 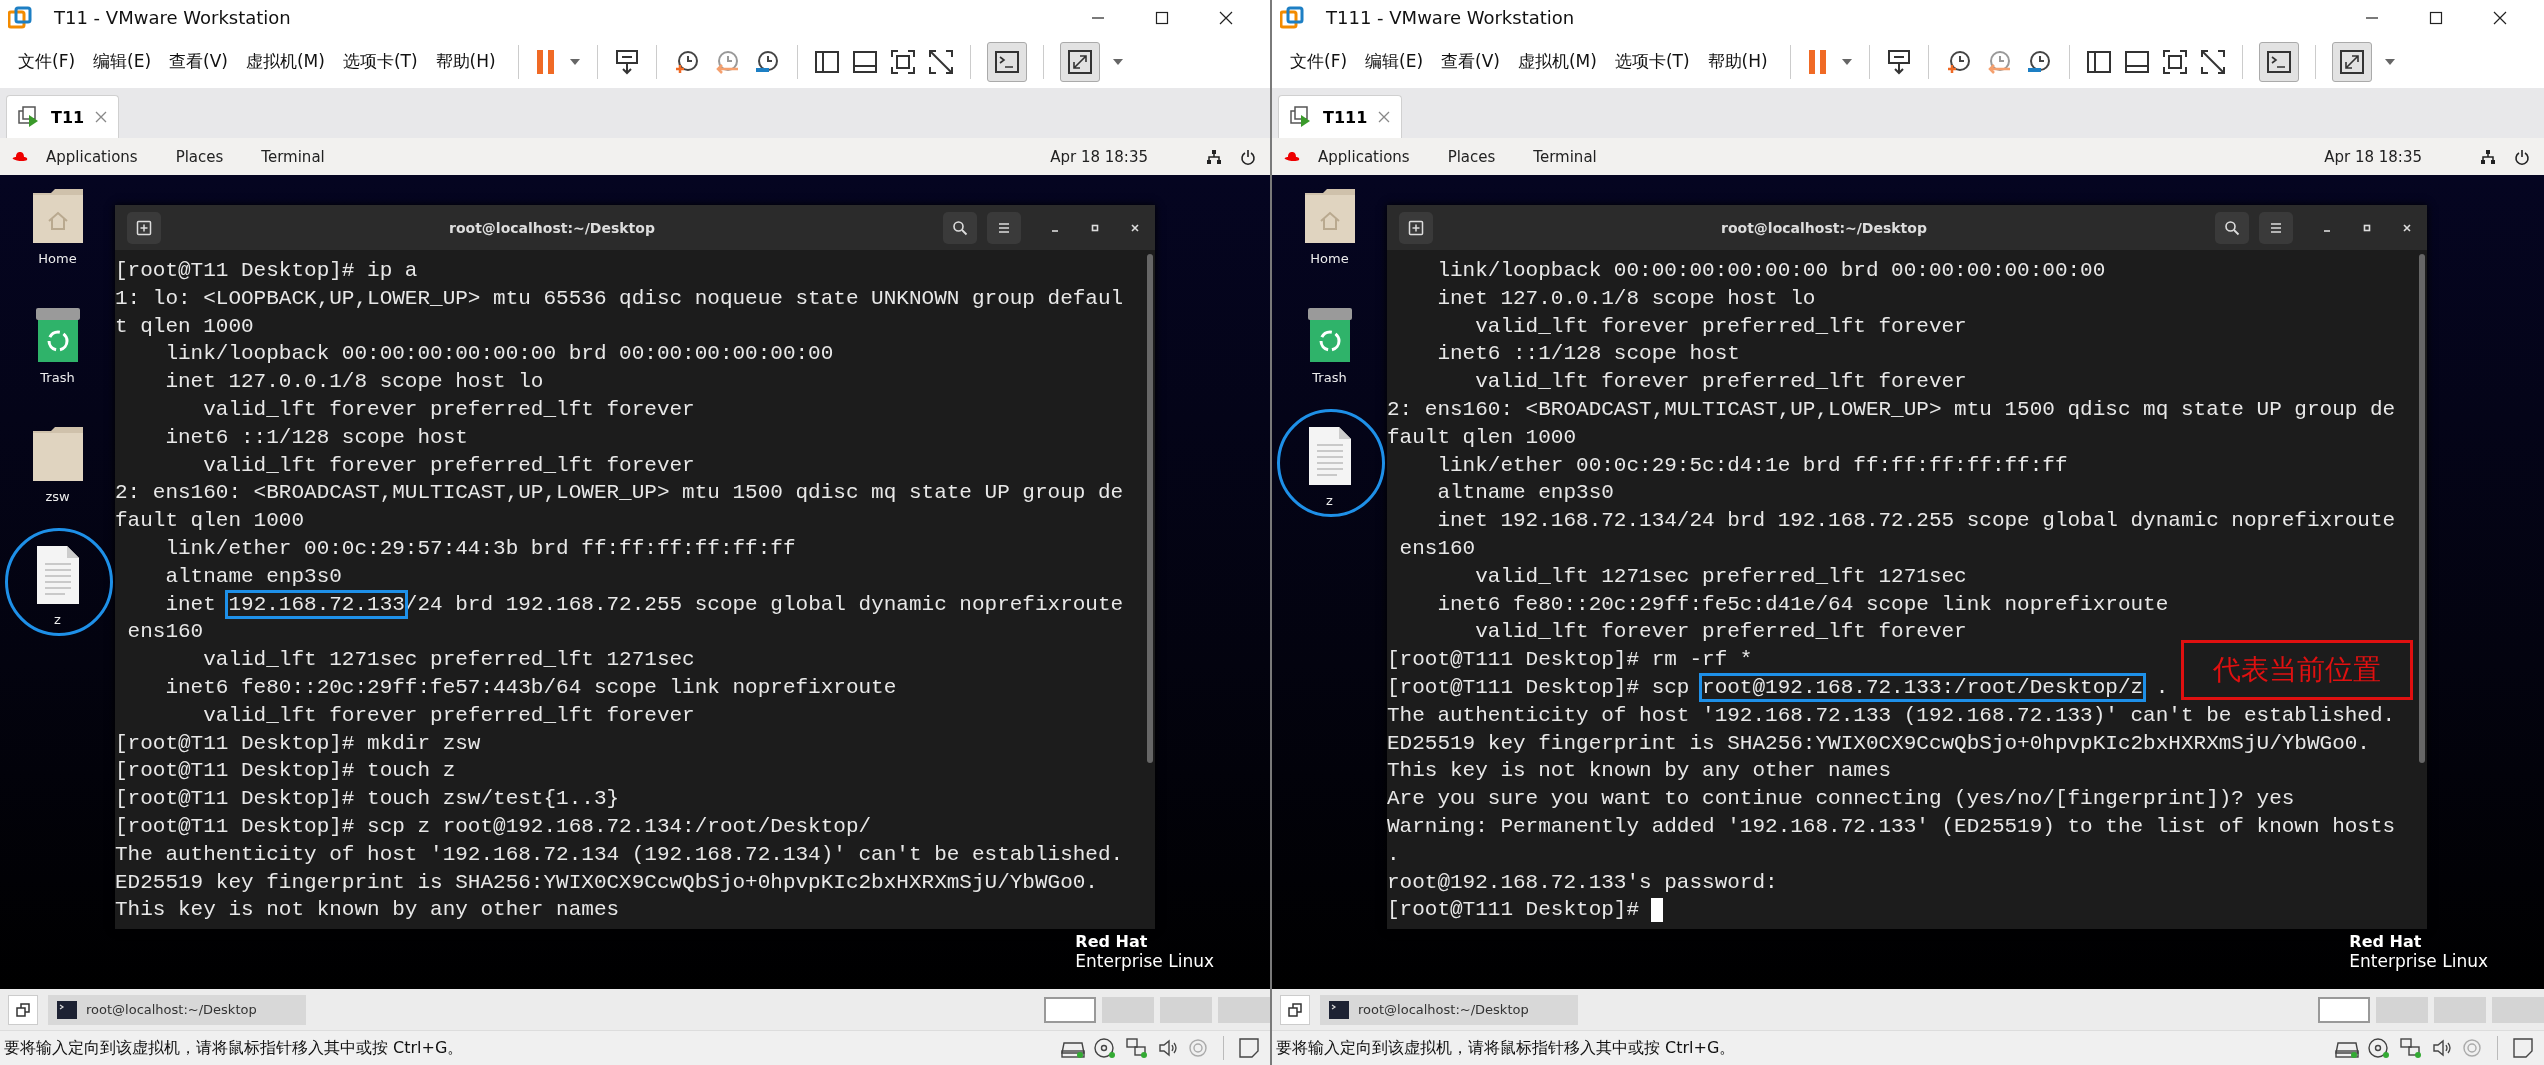 What do you see at coordinates (1916, 521) in the screenshot?
I see `terminal-line: inet 192.168.72.134/24 brd 192.168.72.255 scope global dynamic noprefixroute` at bounding box center [1916, 521].